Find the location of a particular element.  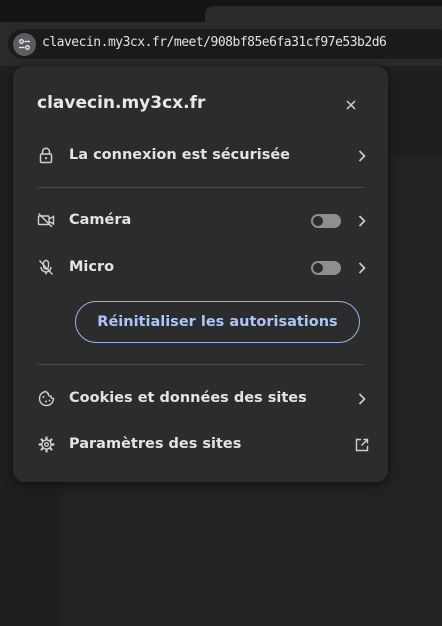

cookies-label: Cookies et données des sites is located at coordinates (188, 398).